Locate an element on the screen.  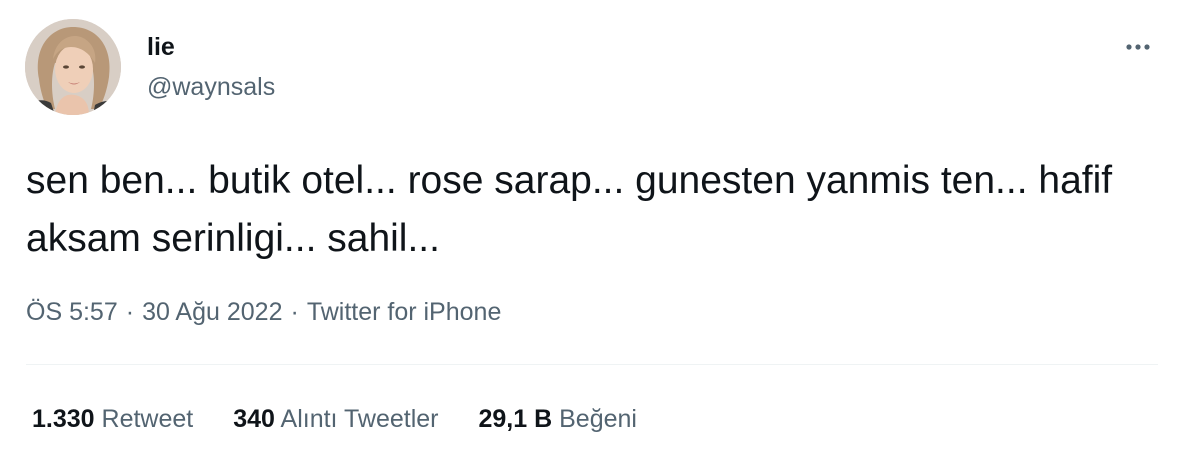
retweet-stat: 1.330 Retweet is located at coordinates (112, 419).